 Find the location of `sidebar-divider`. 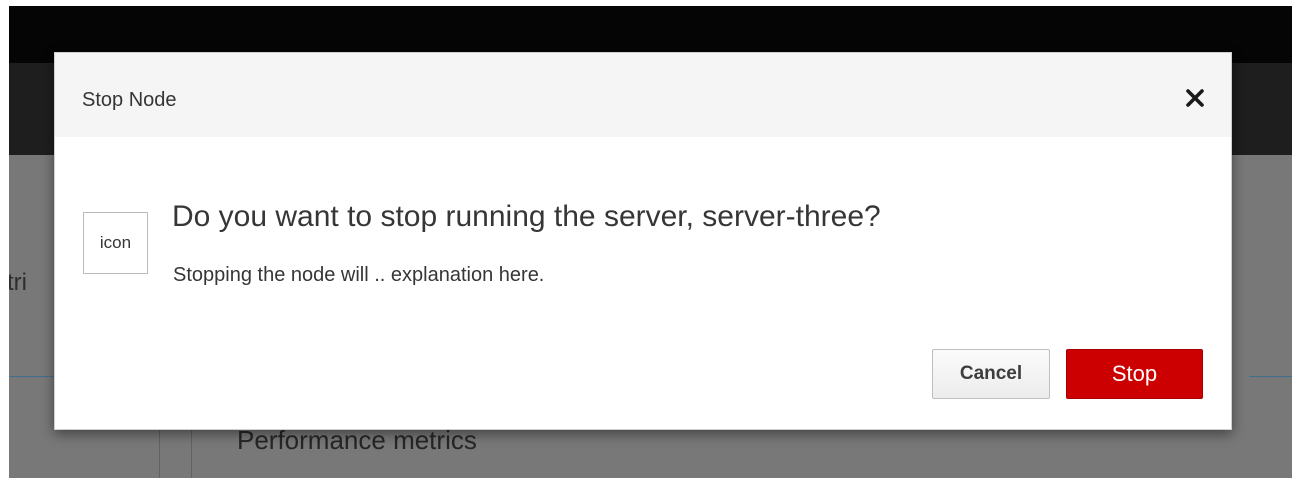

sidebar-divider is located at coordinates (159, 451).